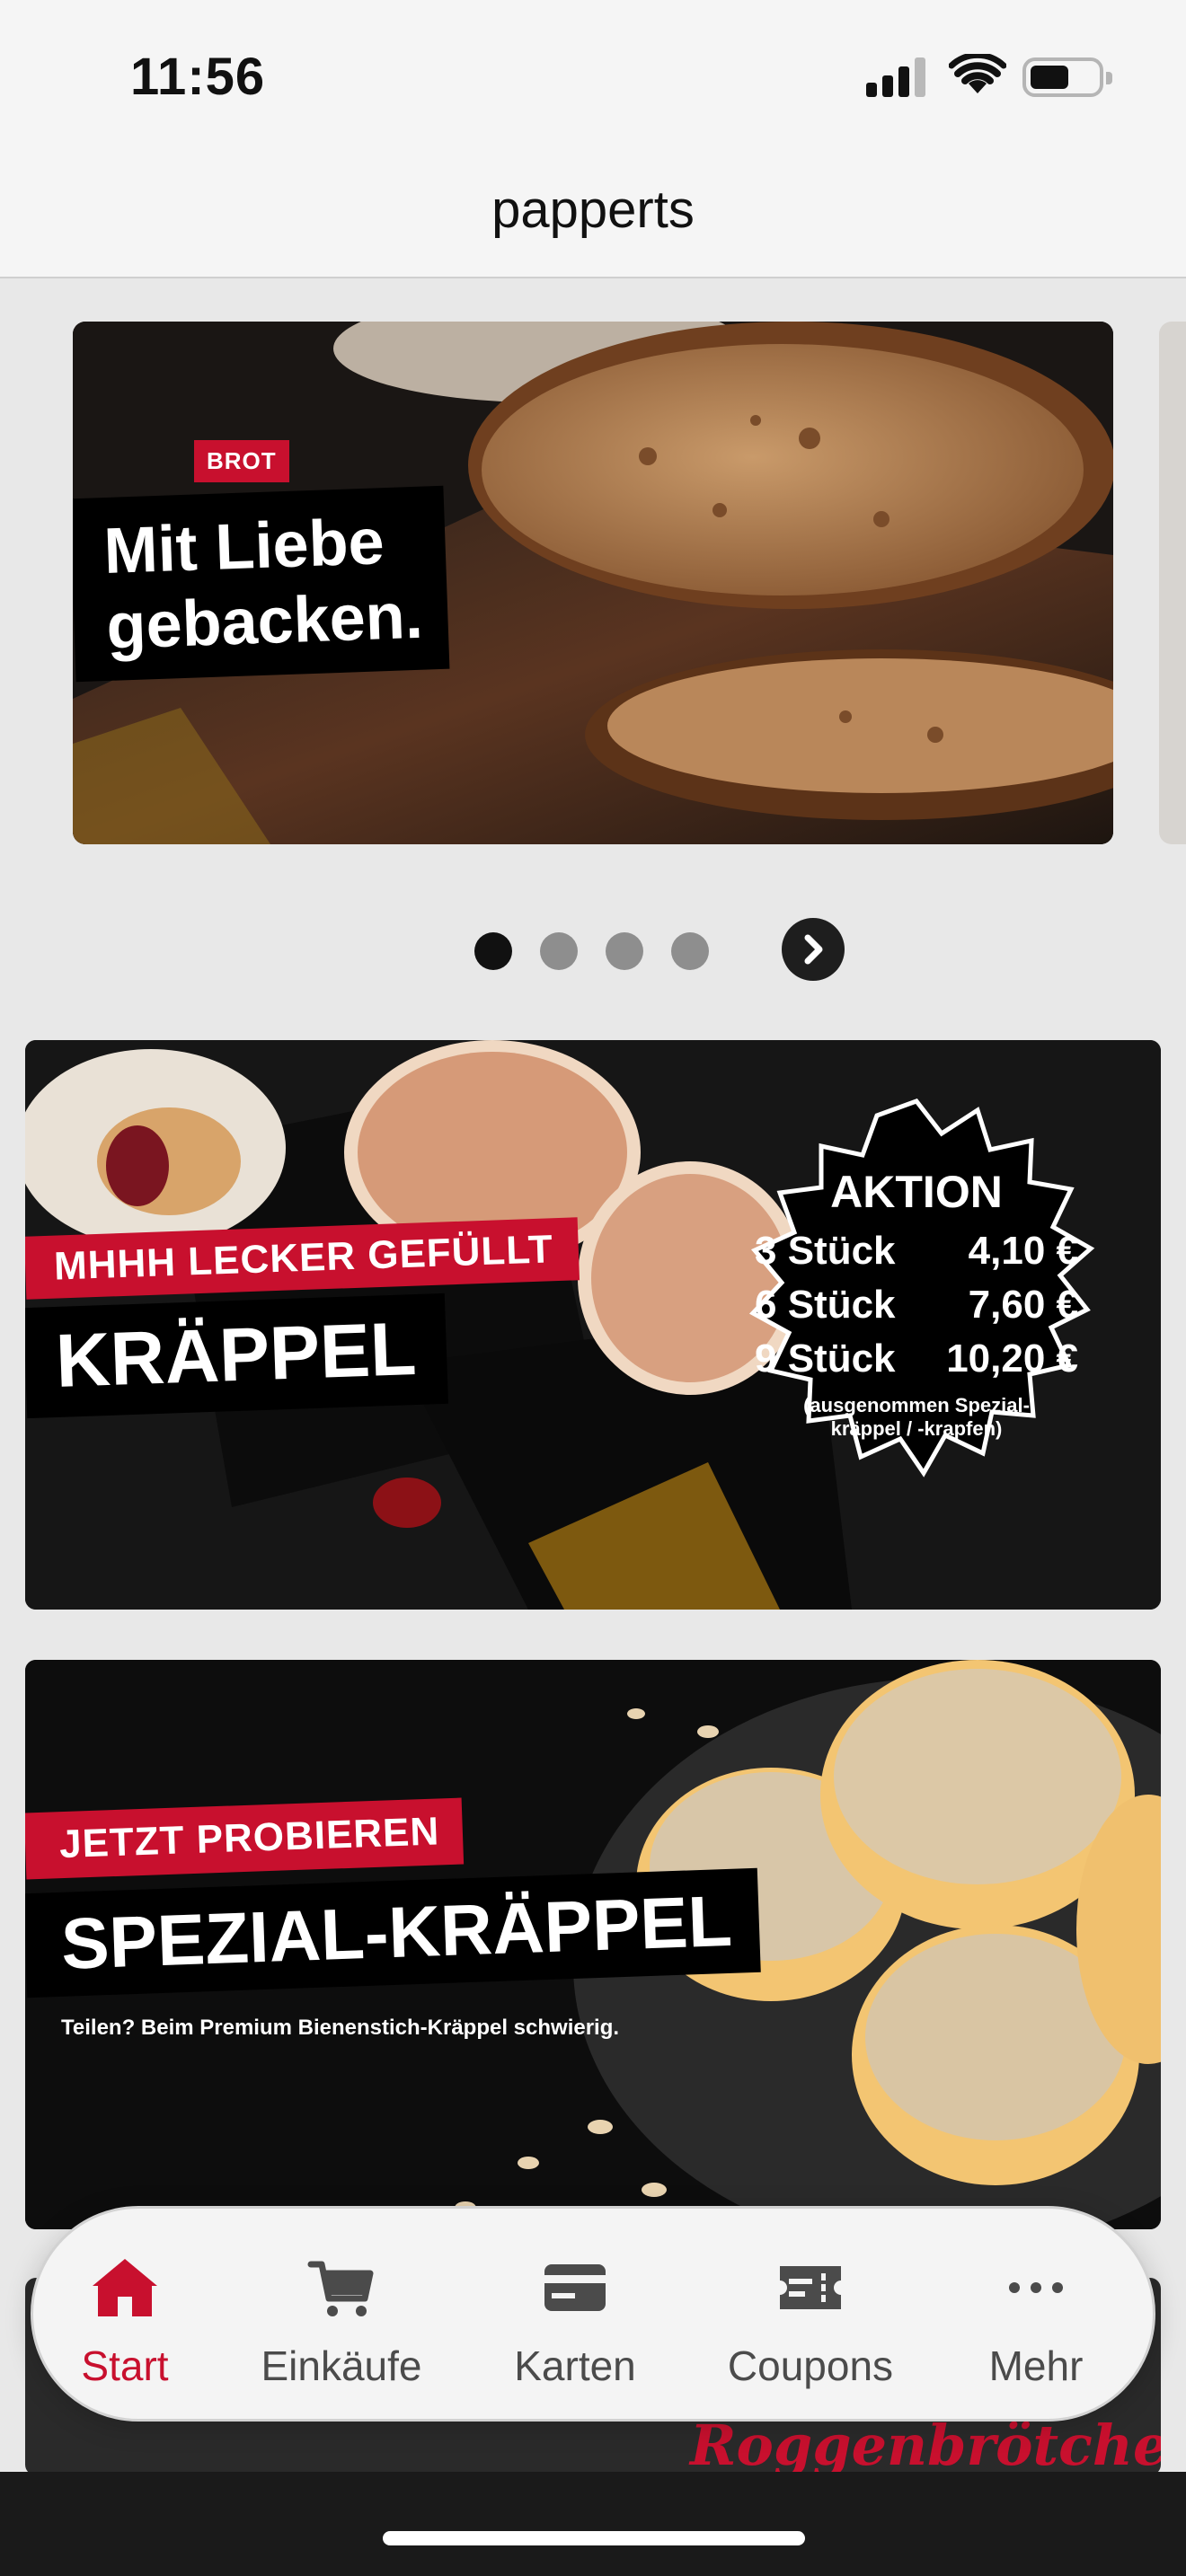  Describe the element at coordinates (593, 76) in the screenshot. I see `status-bar: 11:56` at that location.